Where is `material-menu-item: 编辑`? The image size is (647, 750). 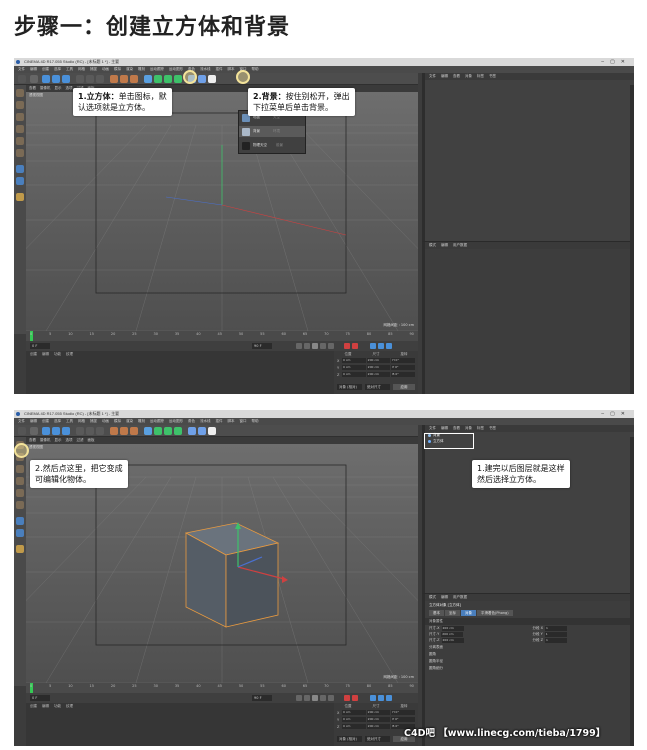
material-menu-item: 编辑 is located at coordinates (45, 354).